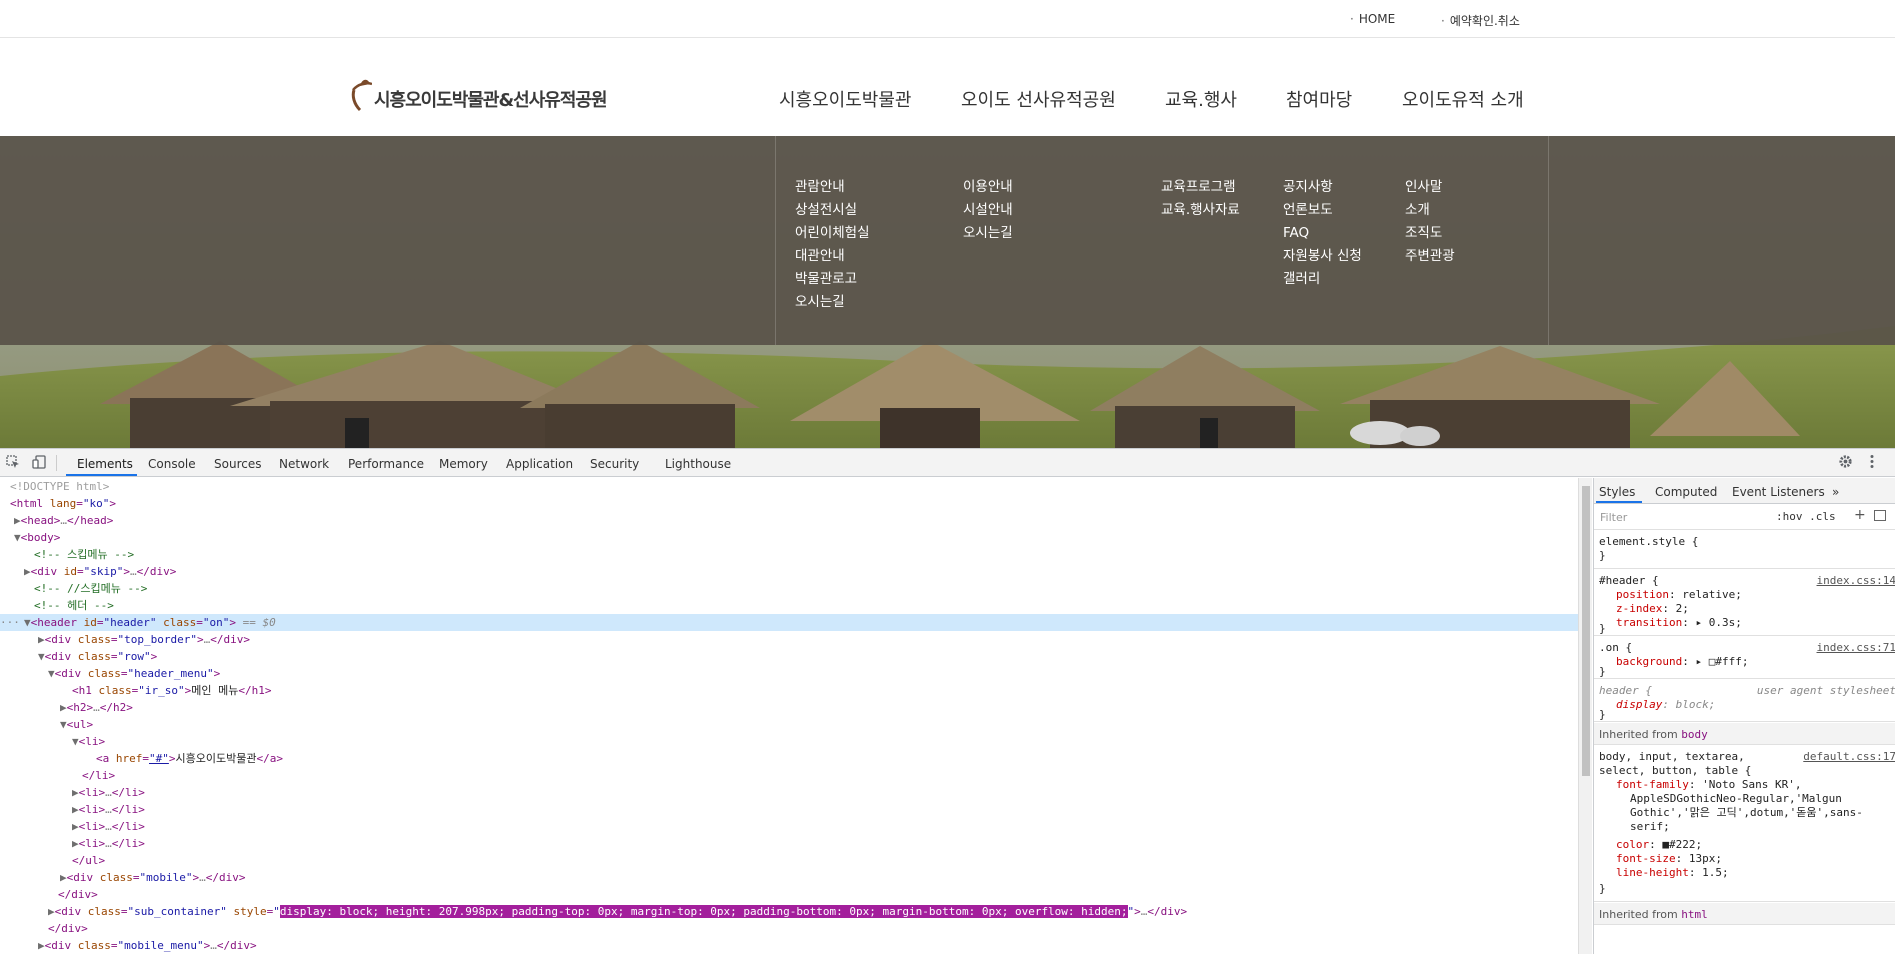 Image resolution: width=1895 pixels, height=954 pixels. I want to click on dom-line-header-menu: ▼<div class="header_menu">, so click(789, 673).